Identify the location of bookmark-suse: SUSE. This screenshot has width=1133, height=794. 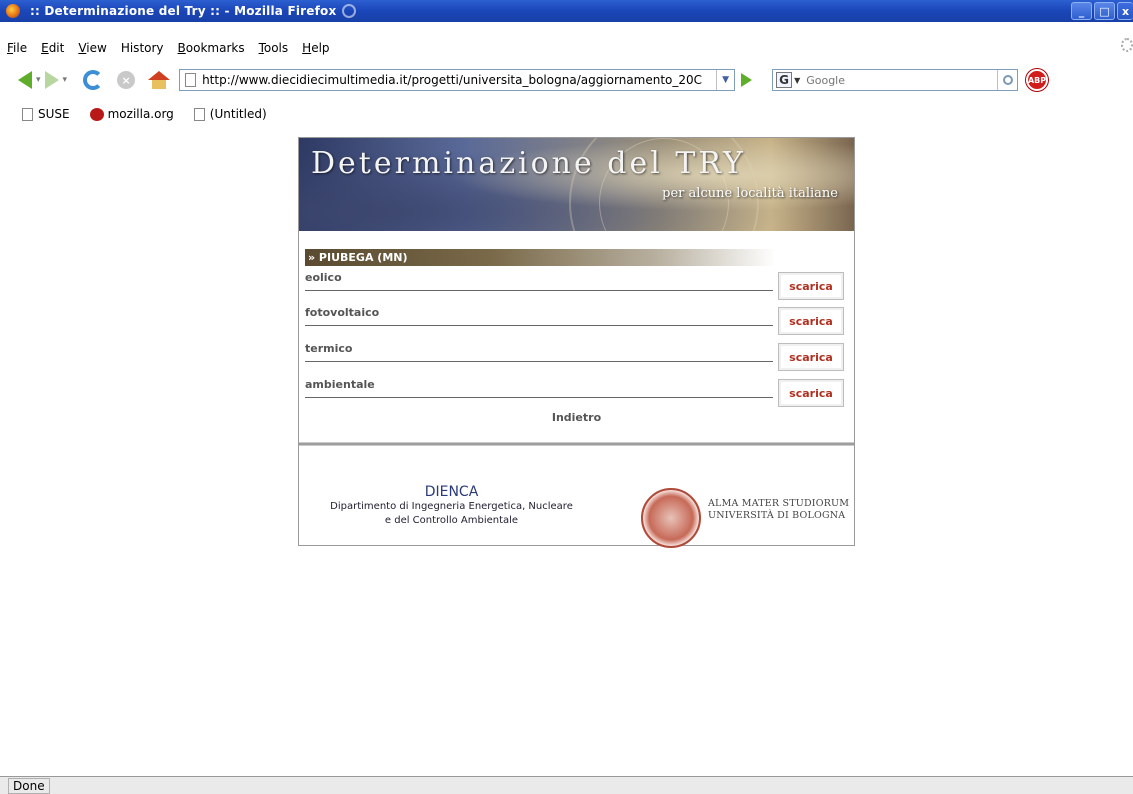
(46, 114).